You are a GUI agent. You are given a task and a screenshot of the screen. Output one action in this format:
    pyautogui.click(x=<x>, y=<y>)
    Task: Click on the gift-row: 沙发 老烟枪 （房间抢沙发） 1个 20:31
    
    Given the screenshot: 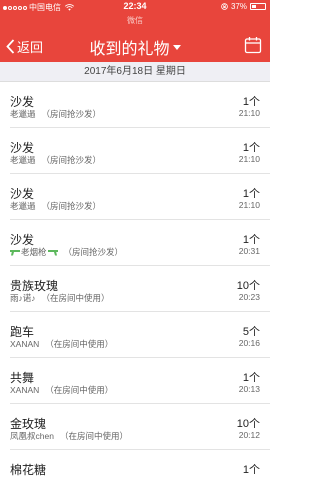 What is the action you would take?
    pyautogui.click(x=140, y=243)
    